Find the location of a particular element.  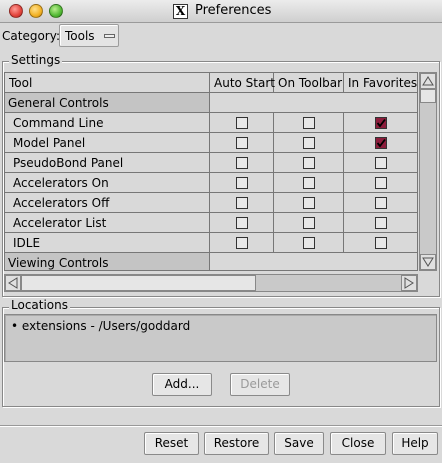

table-row: Accelerator List is located at coordinates (211, 223).